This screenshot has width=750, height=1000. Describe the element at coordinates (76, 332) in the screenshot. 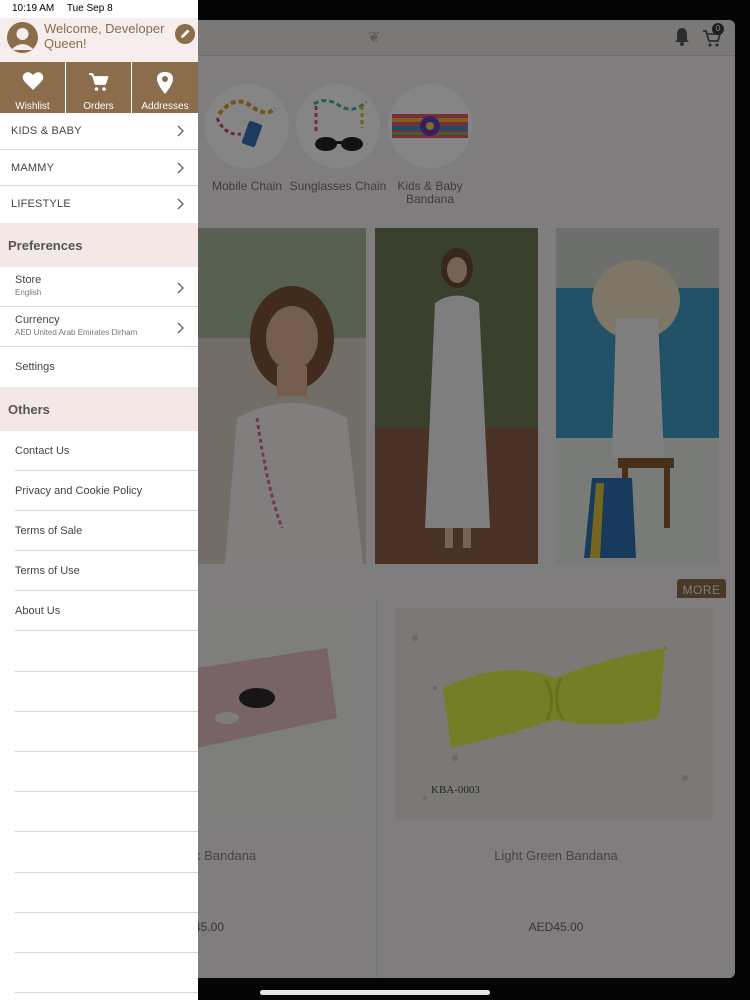

I see `currency-value: AED United Arab Emirates Dirham` at that location.